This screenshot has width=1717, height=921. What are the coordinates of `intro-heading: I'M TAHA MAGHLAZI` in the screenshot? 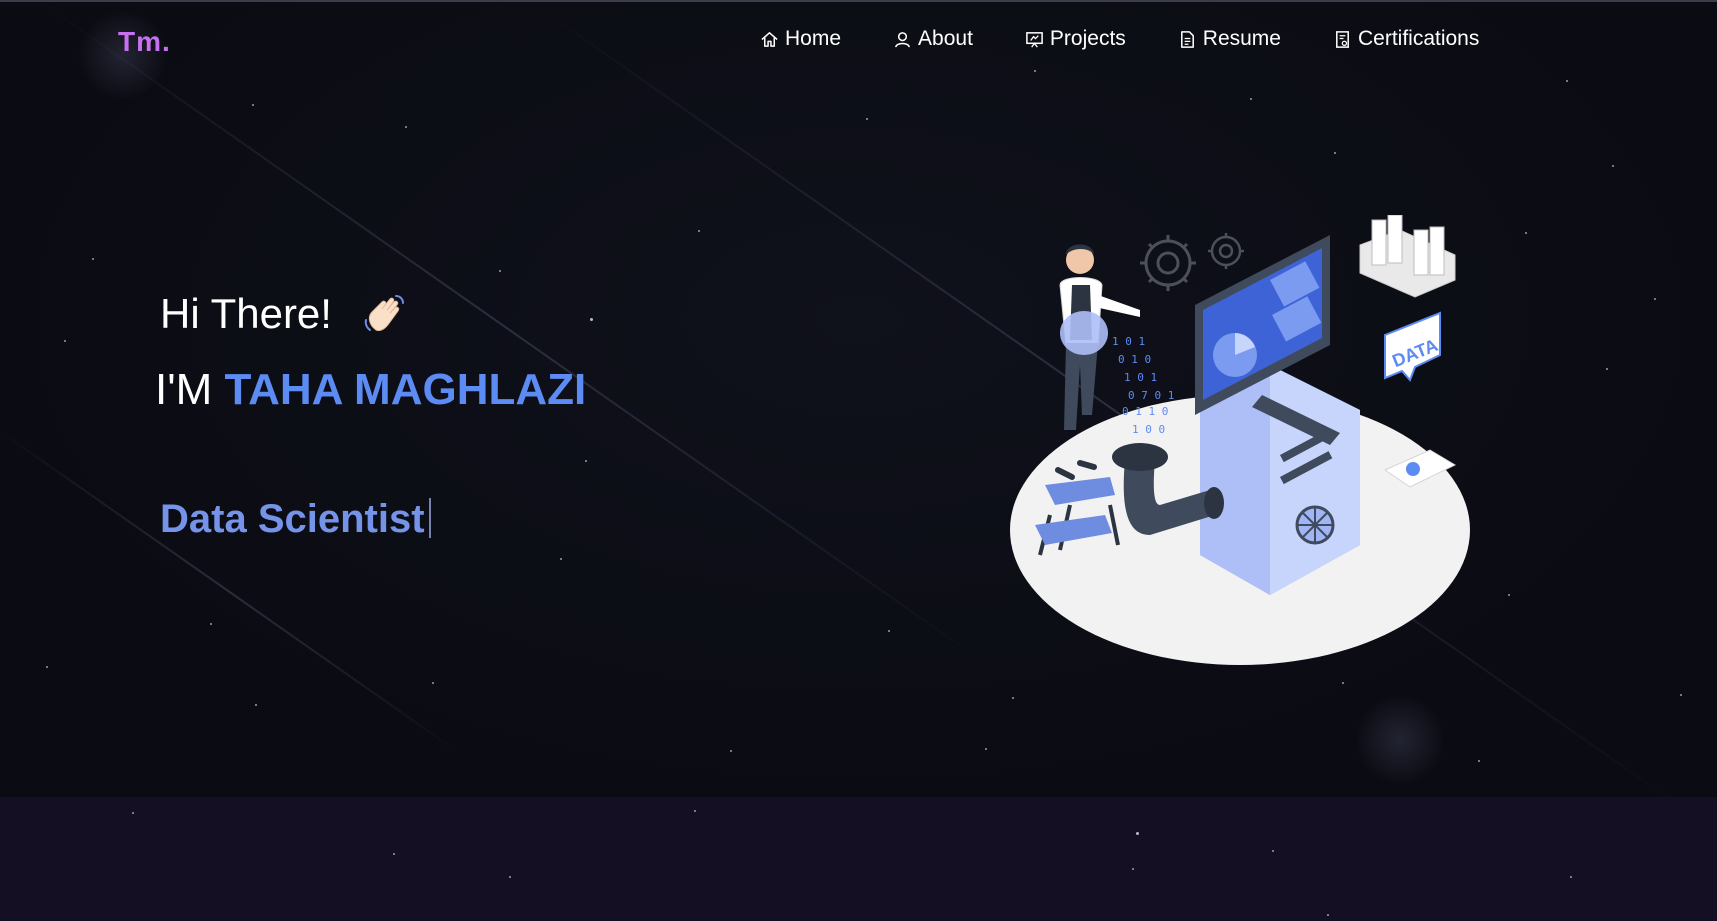 It's located at (370, 390).